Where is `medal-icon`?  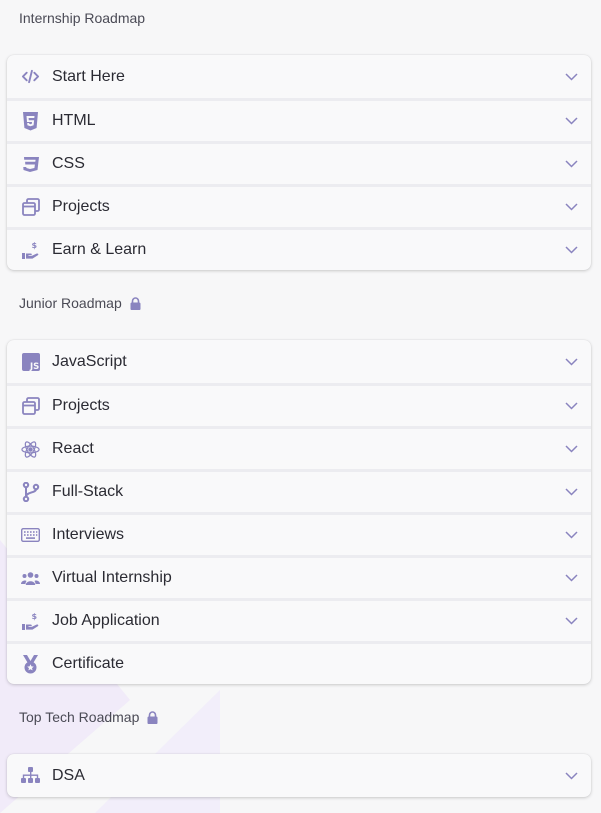 medal-icon is located at coordinates (30, 664).